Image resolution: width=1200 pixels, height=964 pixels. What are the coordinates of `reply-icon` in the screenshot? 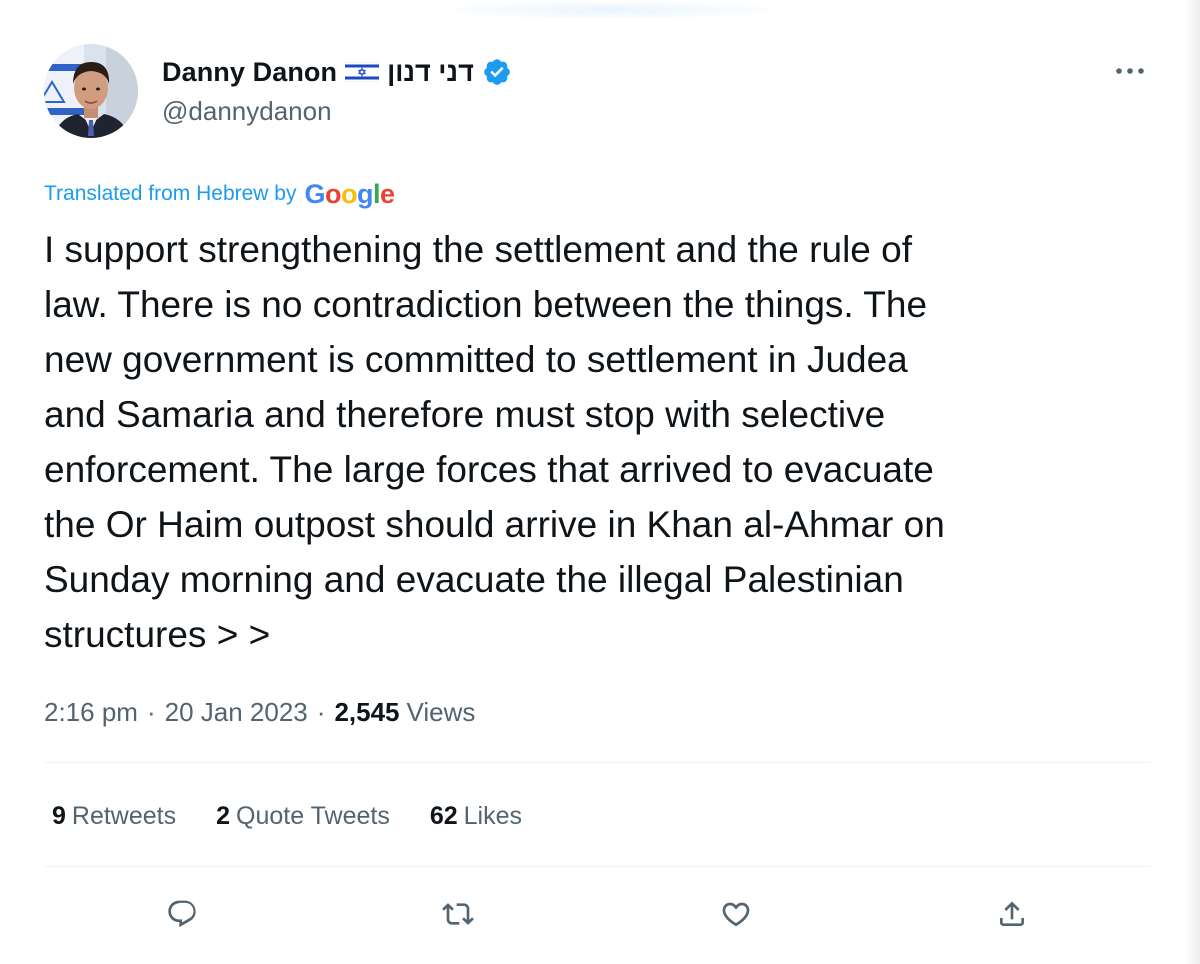 It's located at (182, 914).